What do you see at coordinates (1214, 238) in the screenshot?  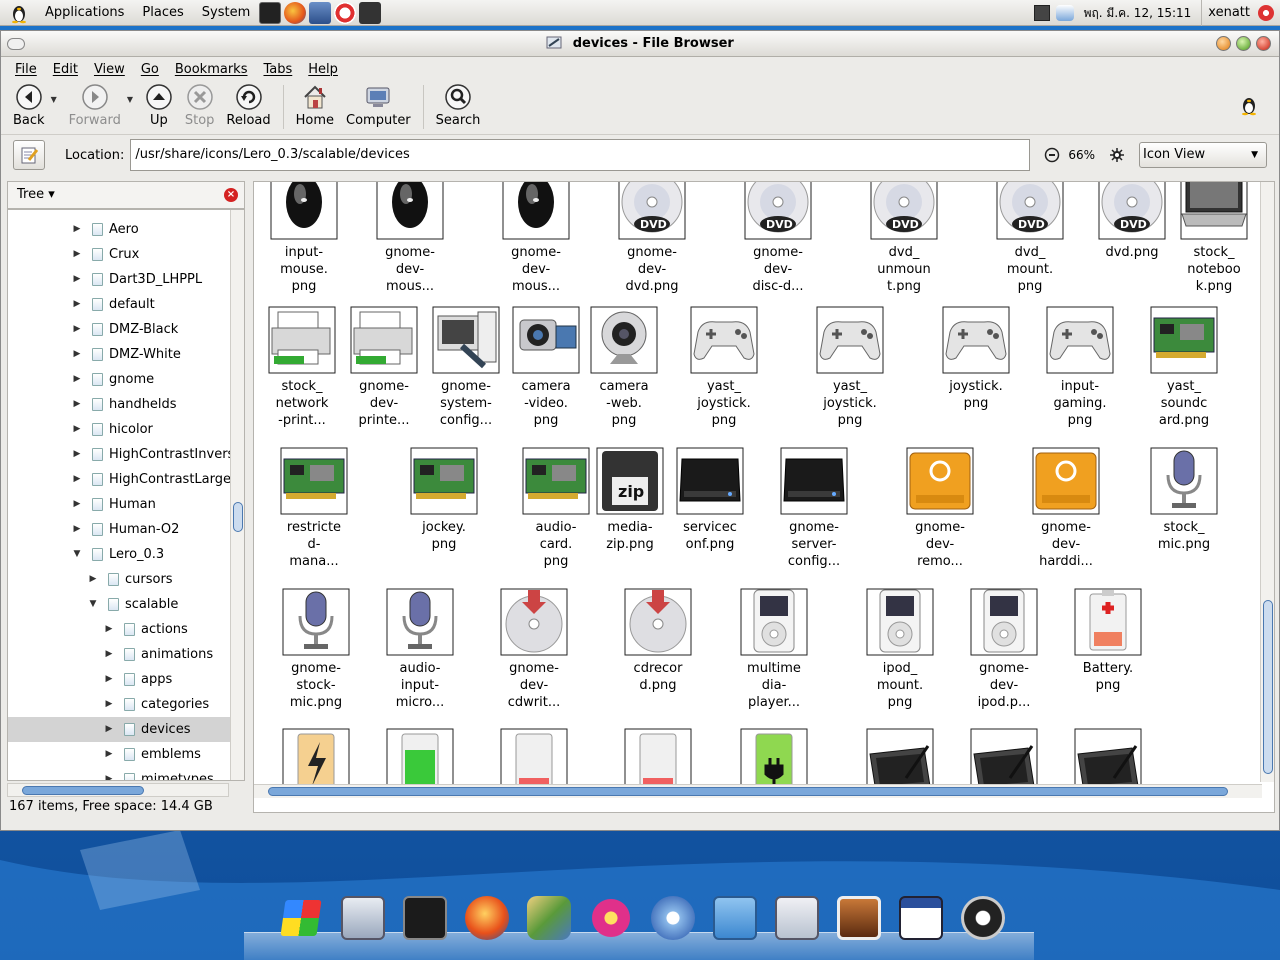 I see `file-item: stock_ noteboo k.png` at bounding box center [1214, 238].